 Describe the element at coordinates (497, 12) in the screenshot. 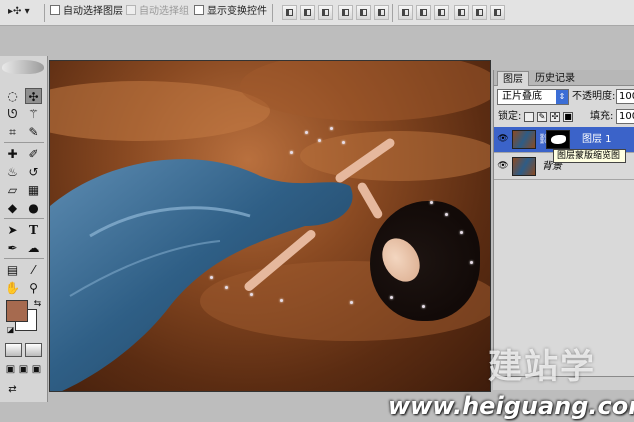

I see `distribute-right-button` at that location.